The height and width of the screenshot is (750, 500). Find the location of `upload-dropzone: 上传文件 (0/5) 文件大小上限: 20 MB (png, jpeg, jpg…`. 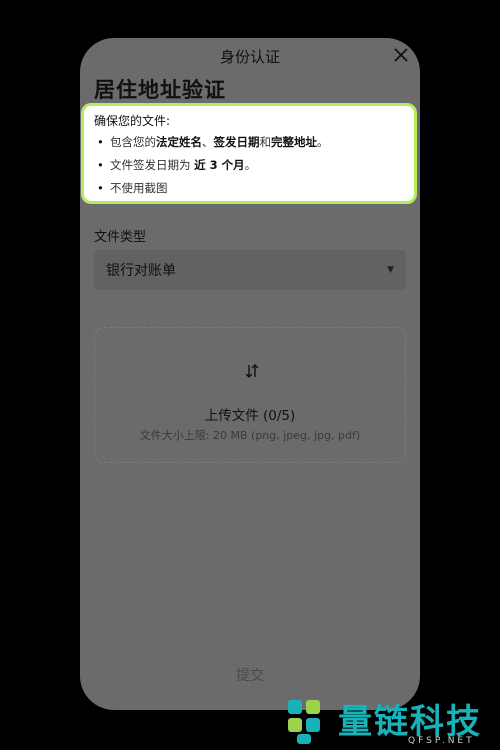

upload-dropzone: 上传文件 (0/5) 文件大小上限: 20 MB (png, jpeg, jpg… is located at coordinates (250, 395).